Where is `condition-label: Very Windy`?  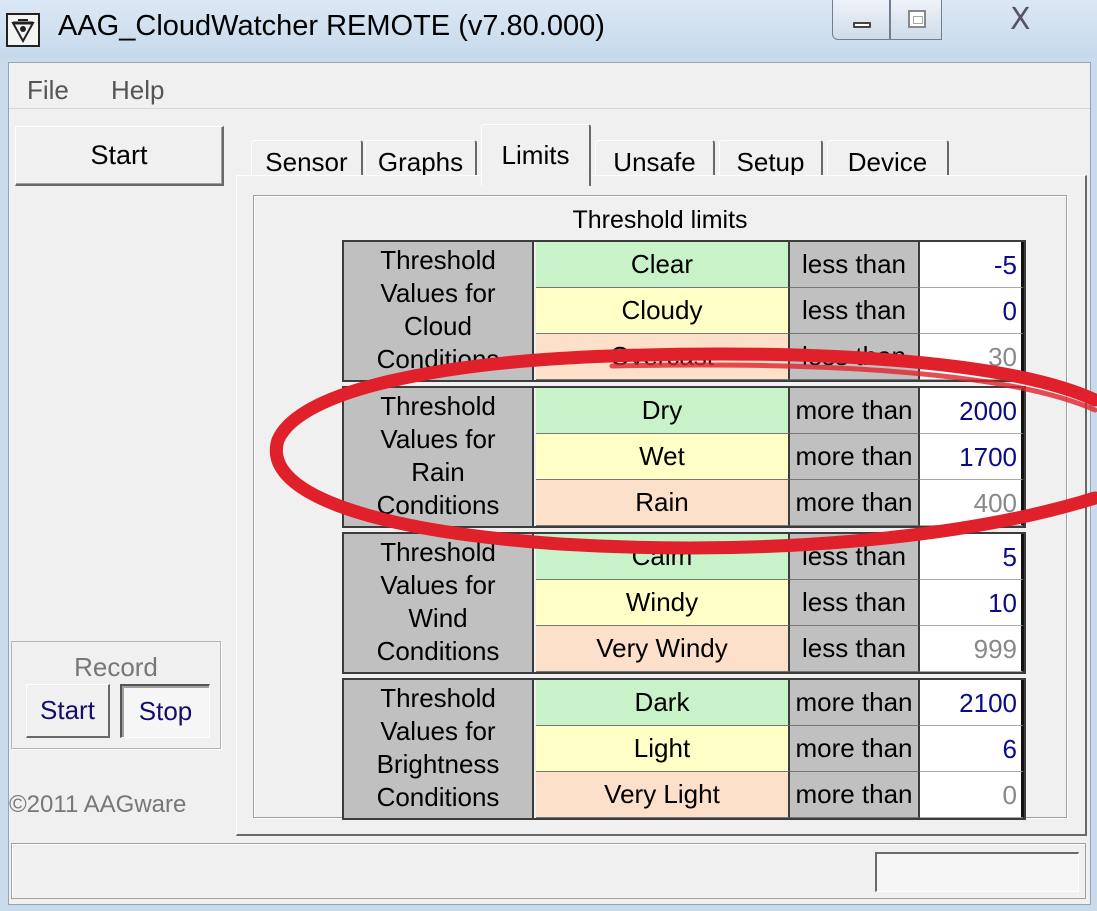 condition-label: Very Windy is located at coordinates (663, 649).